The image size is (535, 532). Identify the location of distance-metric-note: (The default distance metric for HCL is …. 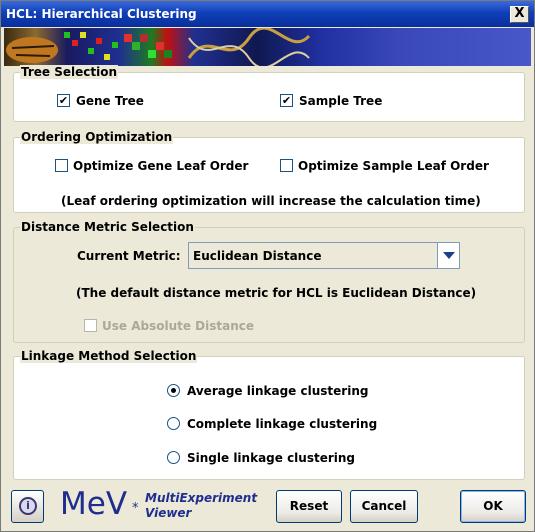
(276, 293).